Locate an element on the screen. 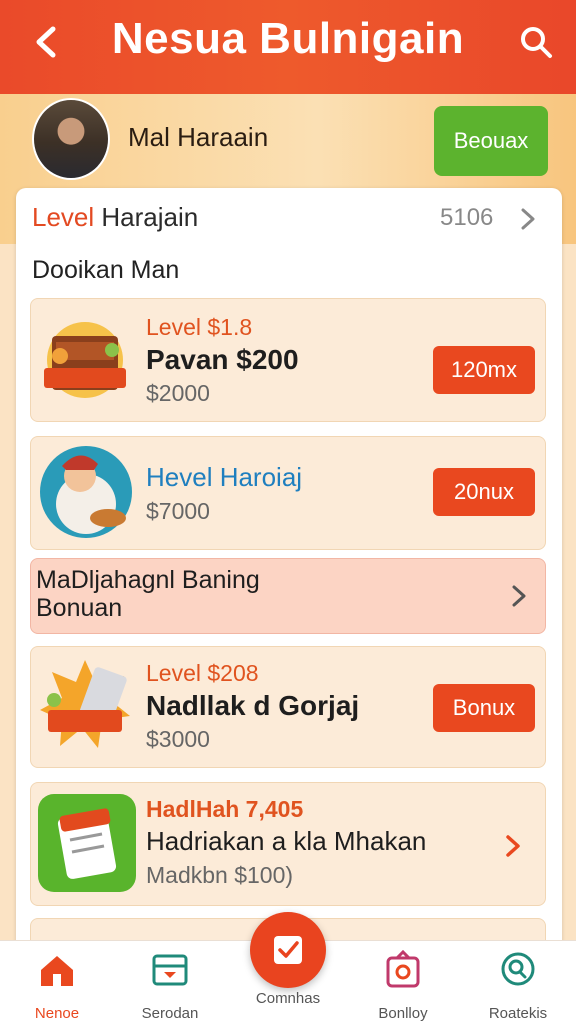 The height and width of the screenshot is (1024, 576). nav-center-label: Comnhas is located at coordinates (288, 998).